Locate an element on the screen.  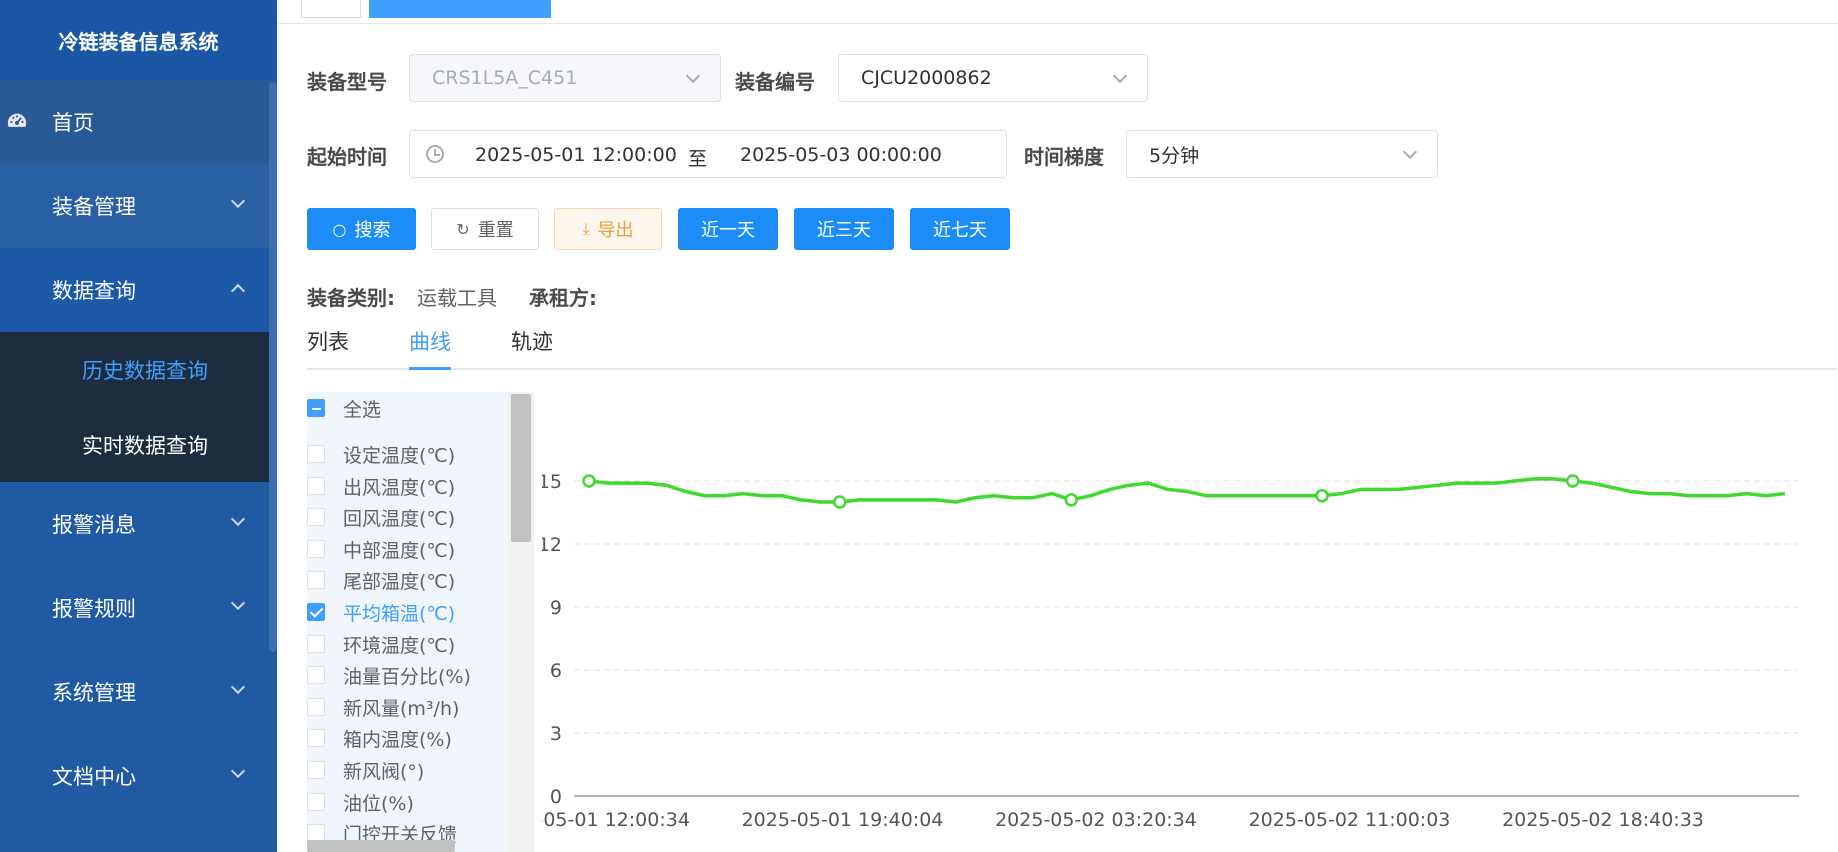
metric-checkbox: 新风量(m³/h) is located at coordinates (383, 707).